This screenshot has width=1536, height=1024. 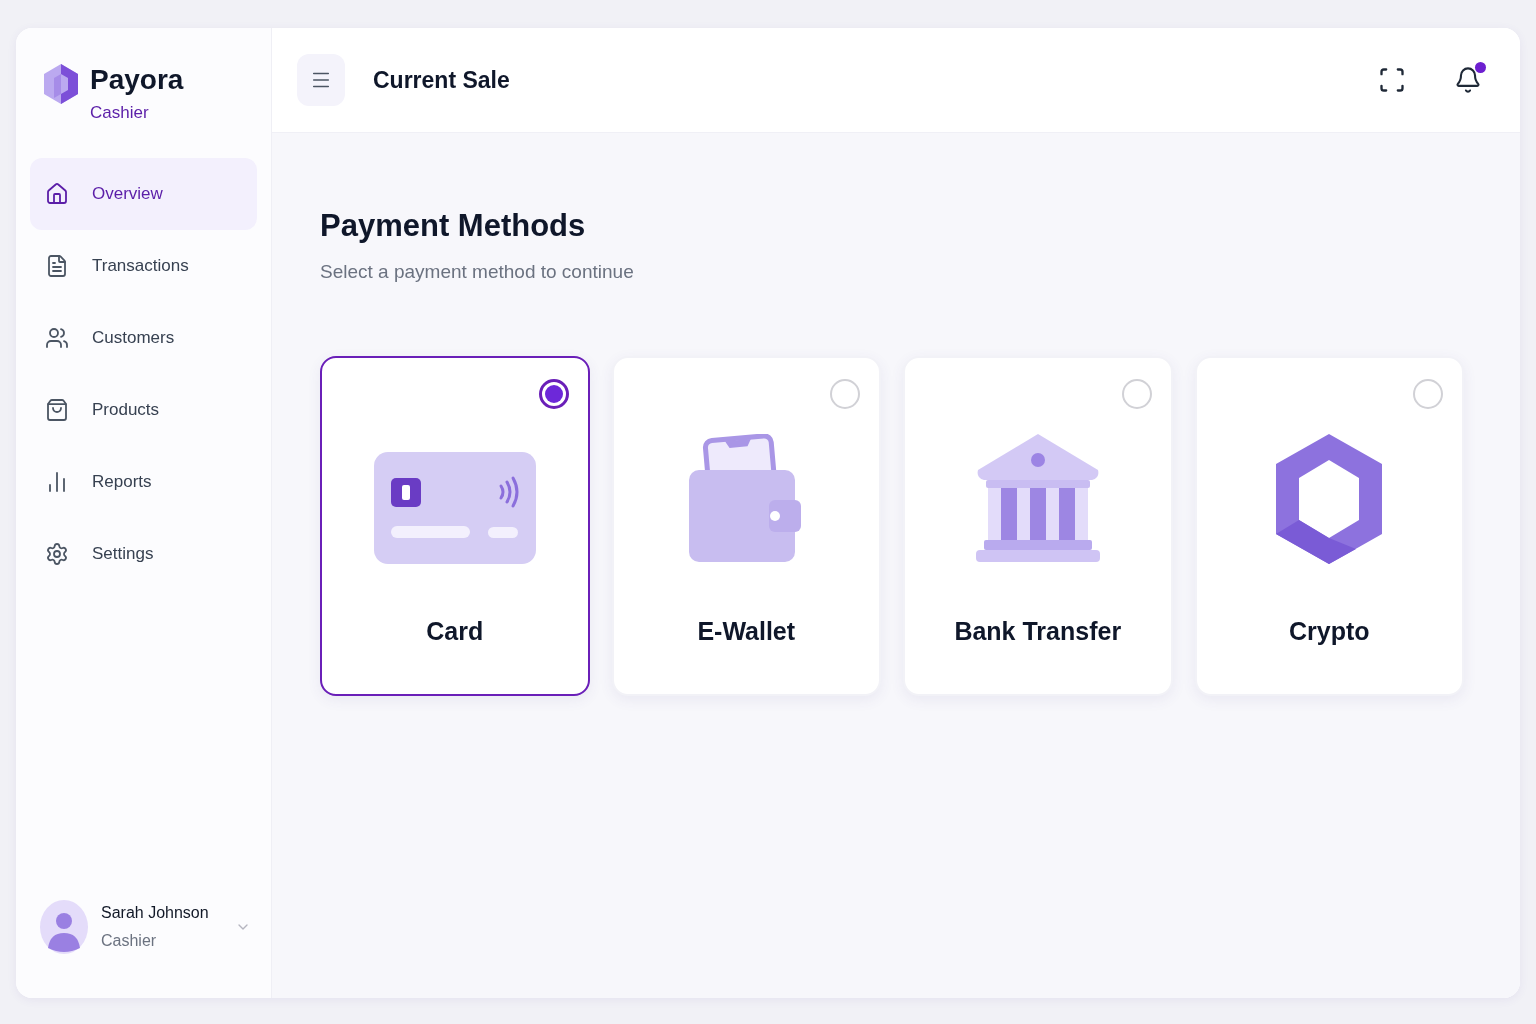 What do you see at coordinates (57, 266) in the screenshot?
I see `document-icon` at bounding box center [57, 266].